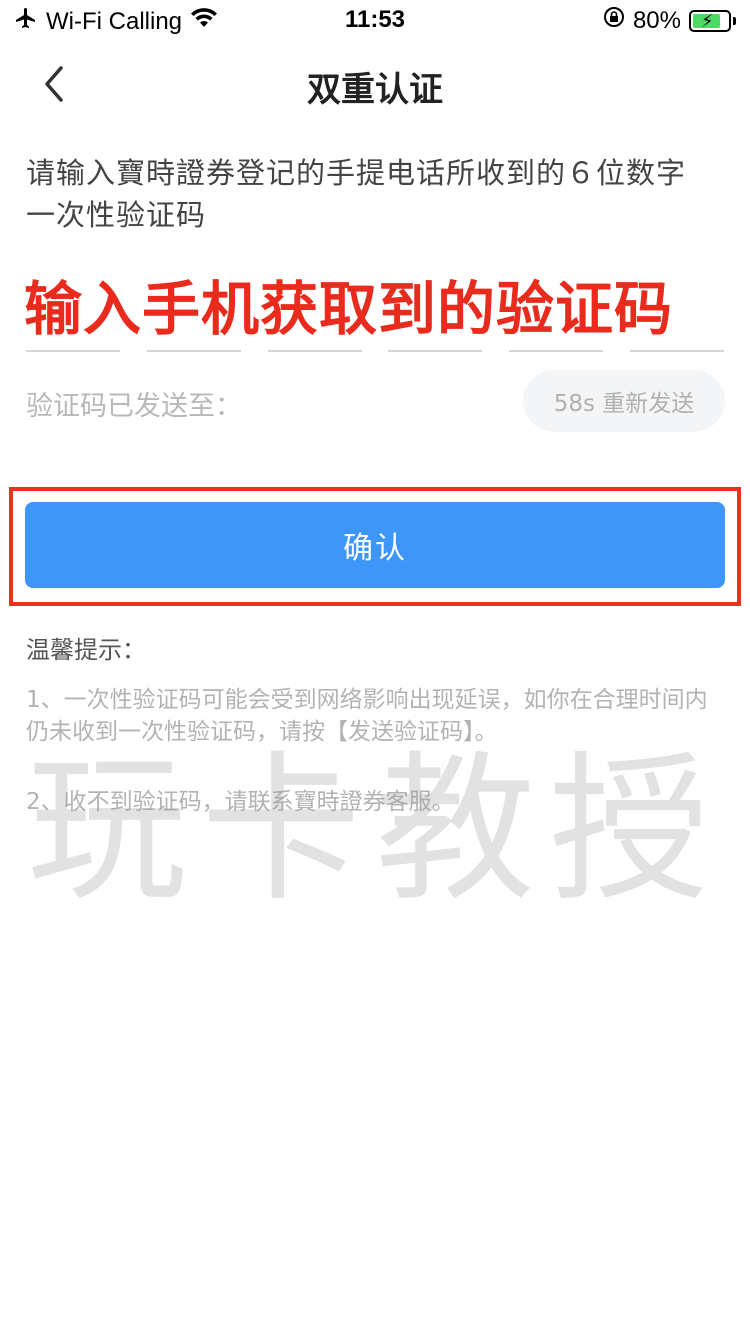 This screenshot has width=750, height=1334. What do you see at coordinates (240, 802) in the screenshot?
I see `tip-item-2: 2、收不到验证码，请联系寶時證券客服。` at bounding box center [240, 802].